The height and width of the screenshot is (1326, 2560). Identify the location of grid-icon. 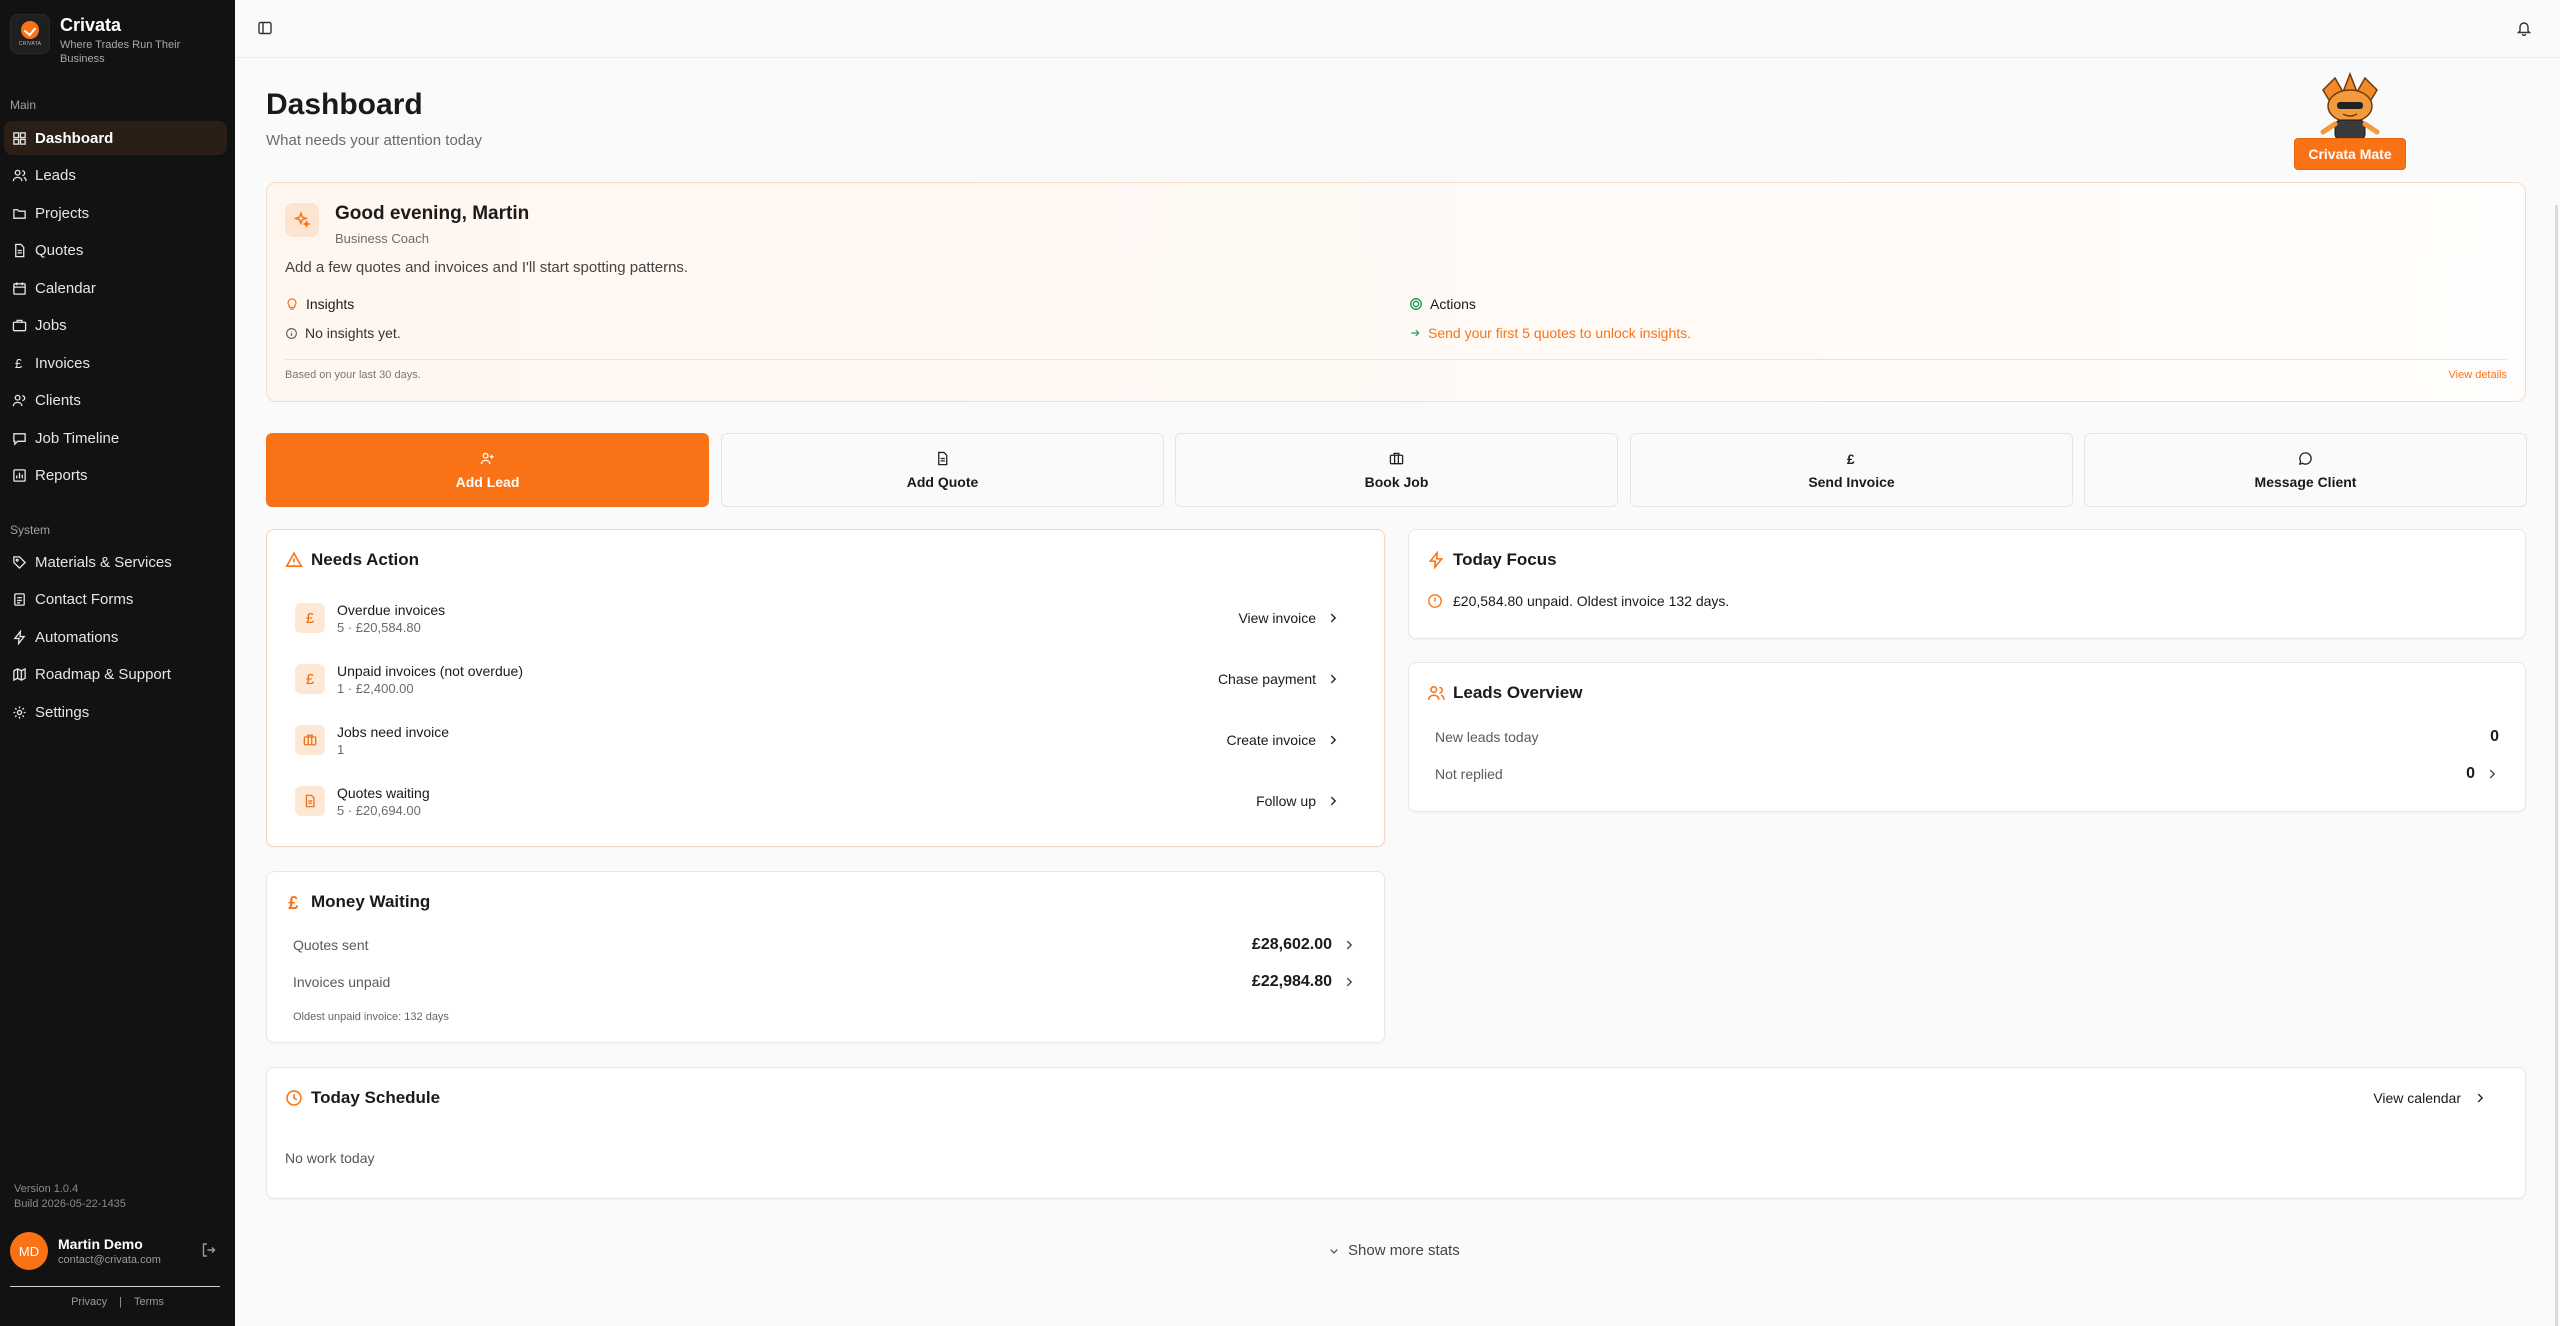
(19, 138).